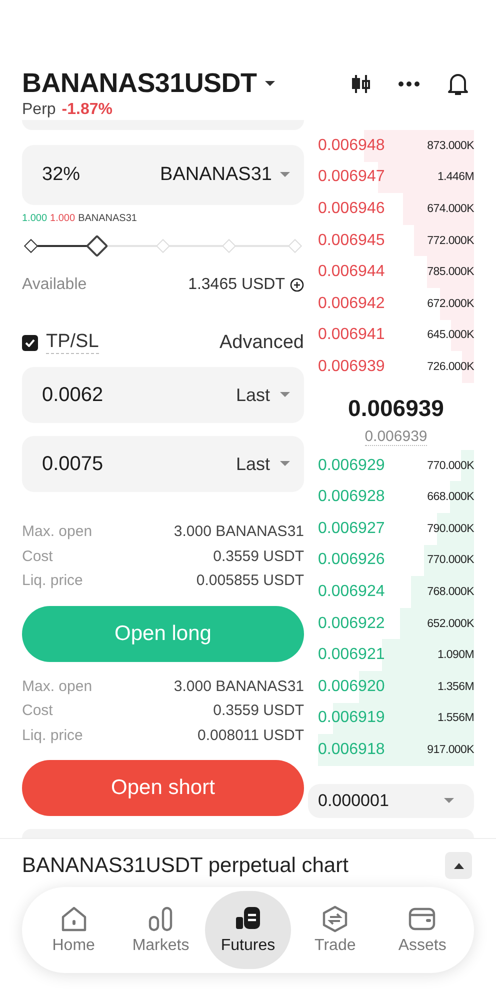 This screenshot has width=496, height=1000. What do you see at coordinates (35, 218) in the screenshot?
I see `long-ratio: 1.000` at bounding box center [35, 218].